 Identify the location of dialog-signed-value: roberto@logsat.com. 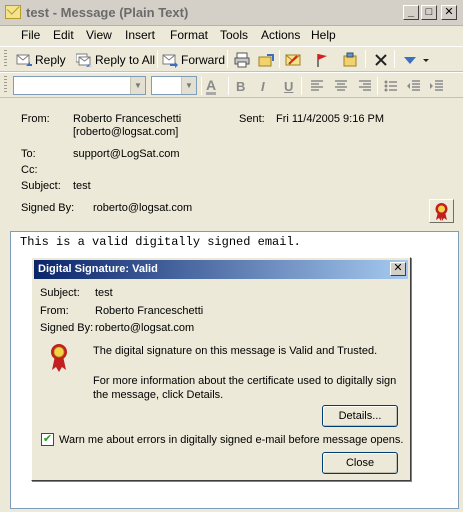
(145, 328).